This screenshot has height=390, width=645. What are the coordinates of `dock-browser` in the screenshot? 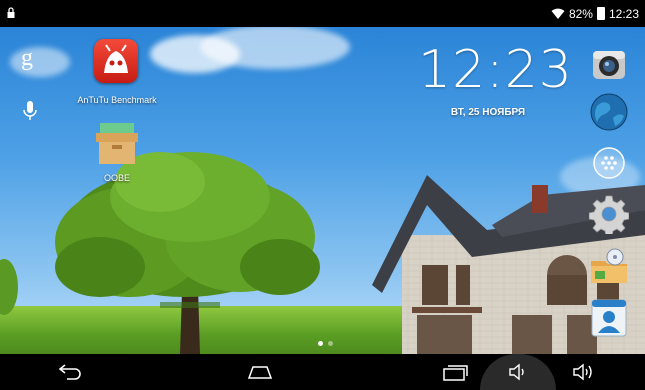 It's located at (609, 112).